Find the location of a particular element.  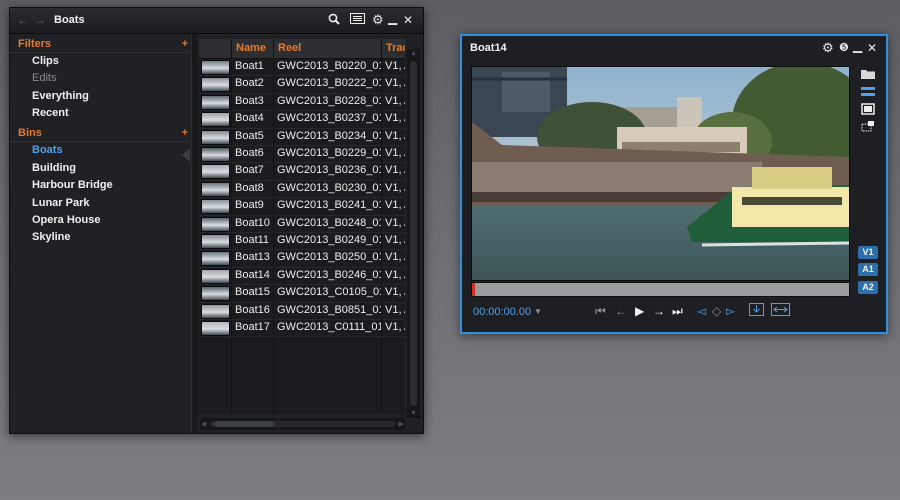

step-forward-icon: → is located at coordinates (659, 311).